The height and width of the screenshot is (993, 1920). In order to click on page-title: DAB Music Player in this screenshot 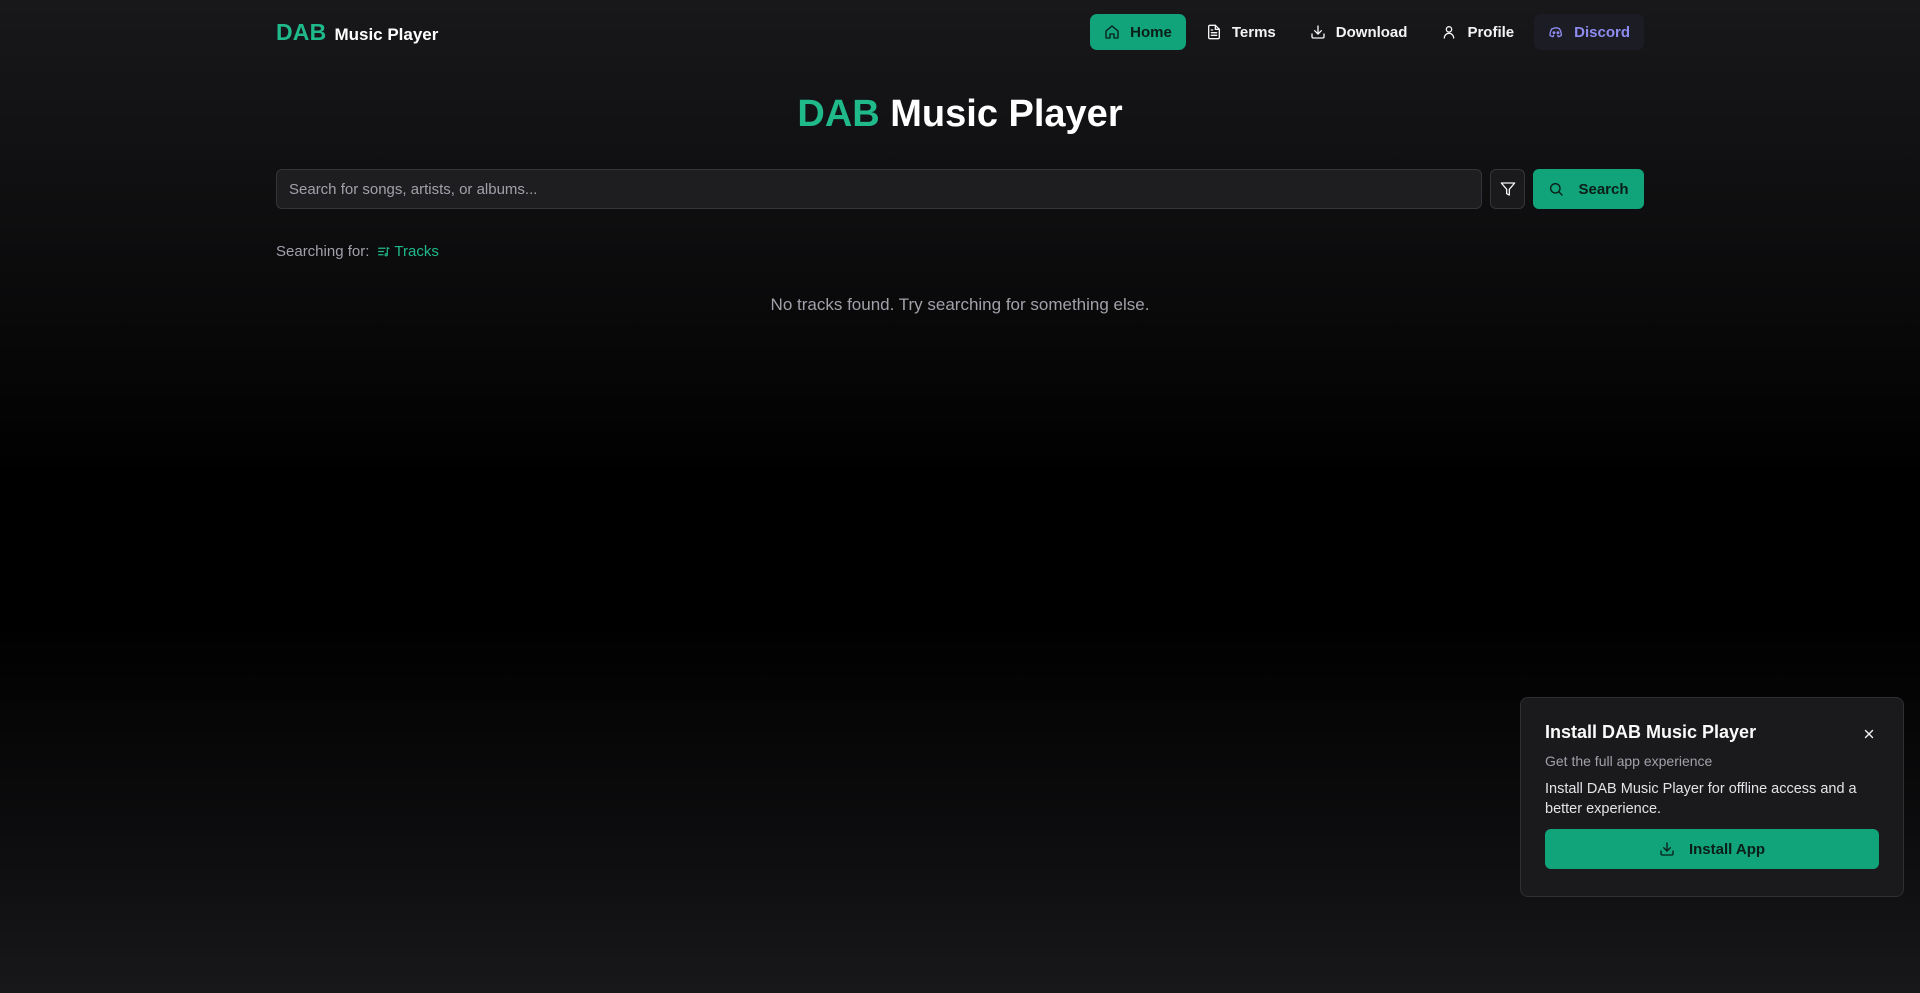, I will do `click(960, 114)`.